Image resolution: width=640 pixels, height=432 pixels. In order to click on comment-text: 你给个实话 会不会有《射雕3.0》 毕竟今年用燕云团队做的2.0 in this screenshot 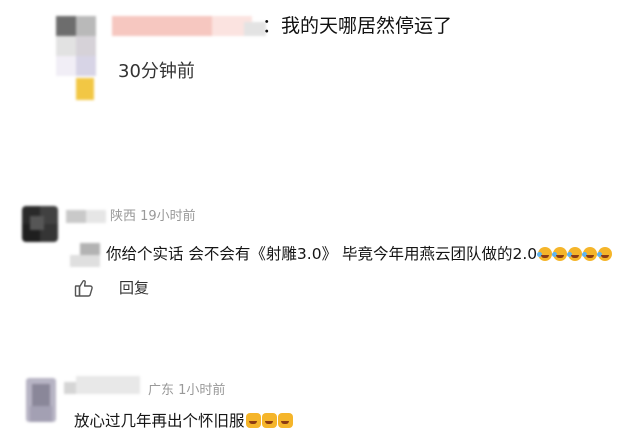, I will do `click(322, 254)`.